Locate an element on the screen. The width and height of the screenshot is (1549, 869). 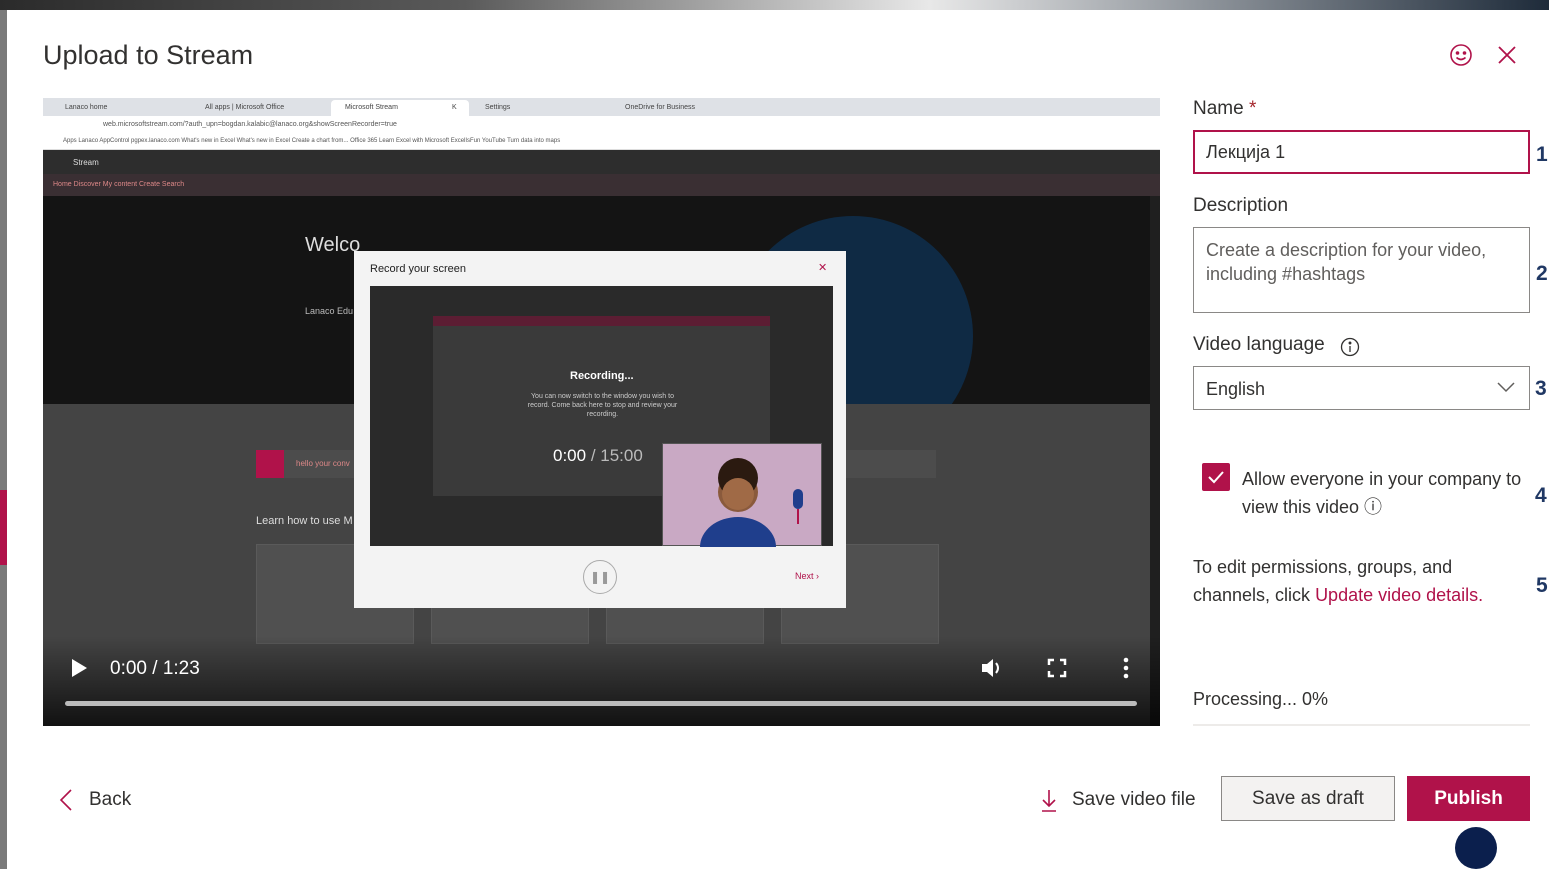
webcam-preview is located at coordinates (742, 510).